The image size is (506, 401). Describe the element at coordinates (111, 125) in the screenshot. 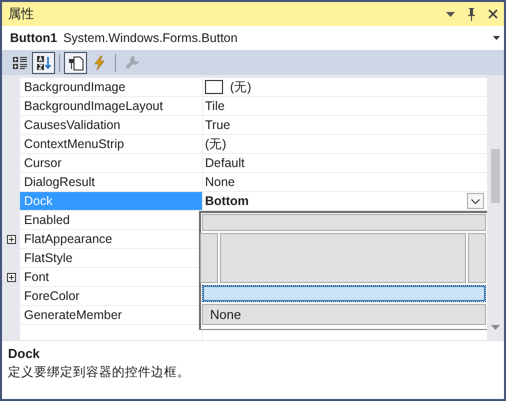

I see `property-name: CausesValidation` at that location.